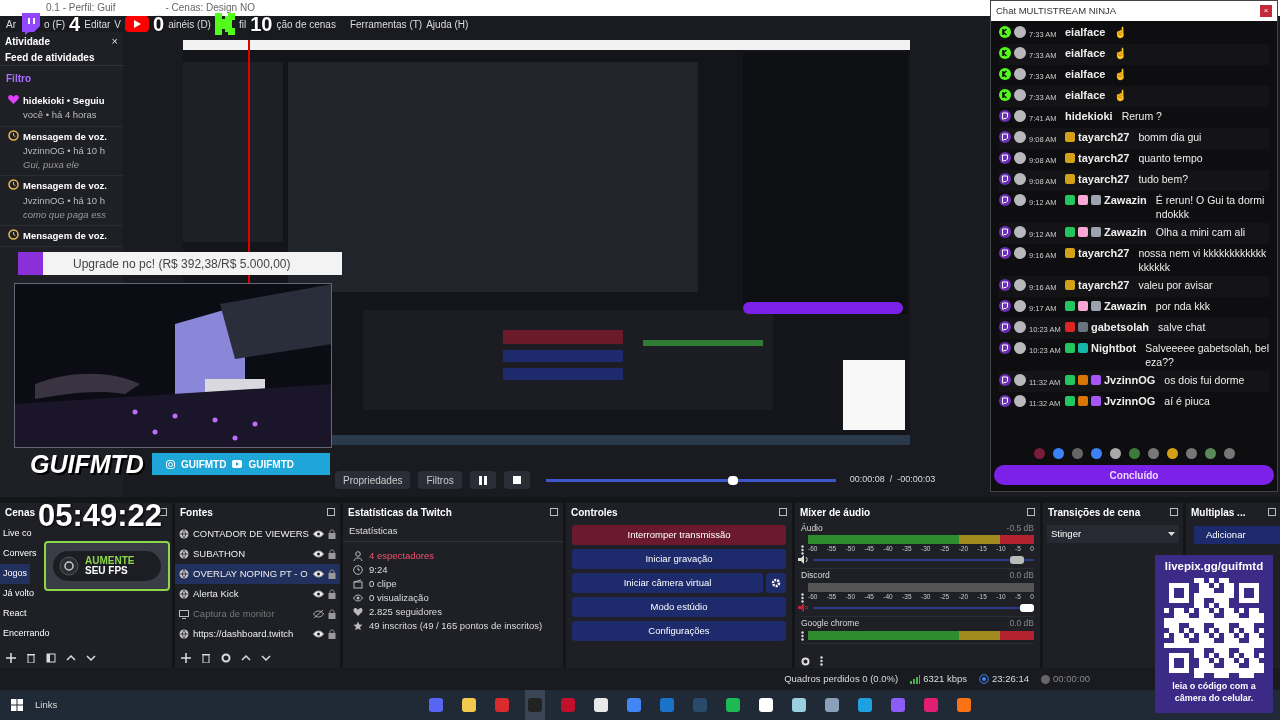  Describe the element at coordinates (251, 533) in the screenshot. I see `source-name: CONTADOR DE VIEWERS` at that location.